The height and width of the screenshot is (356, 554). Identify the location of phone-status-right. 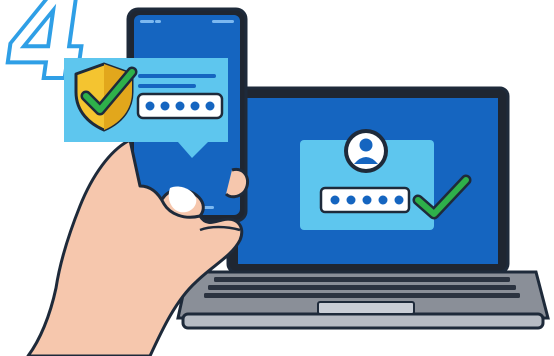
(223, 21).